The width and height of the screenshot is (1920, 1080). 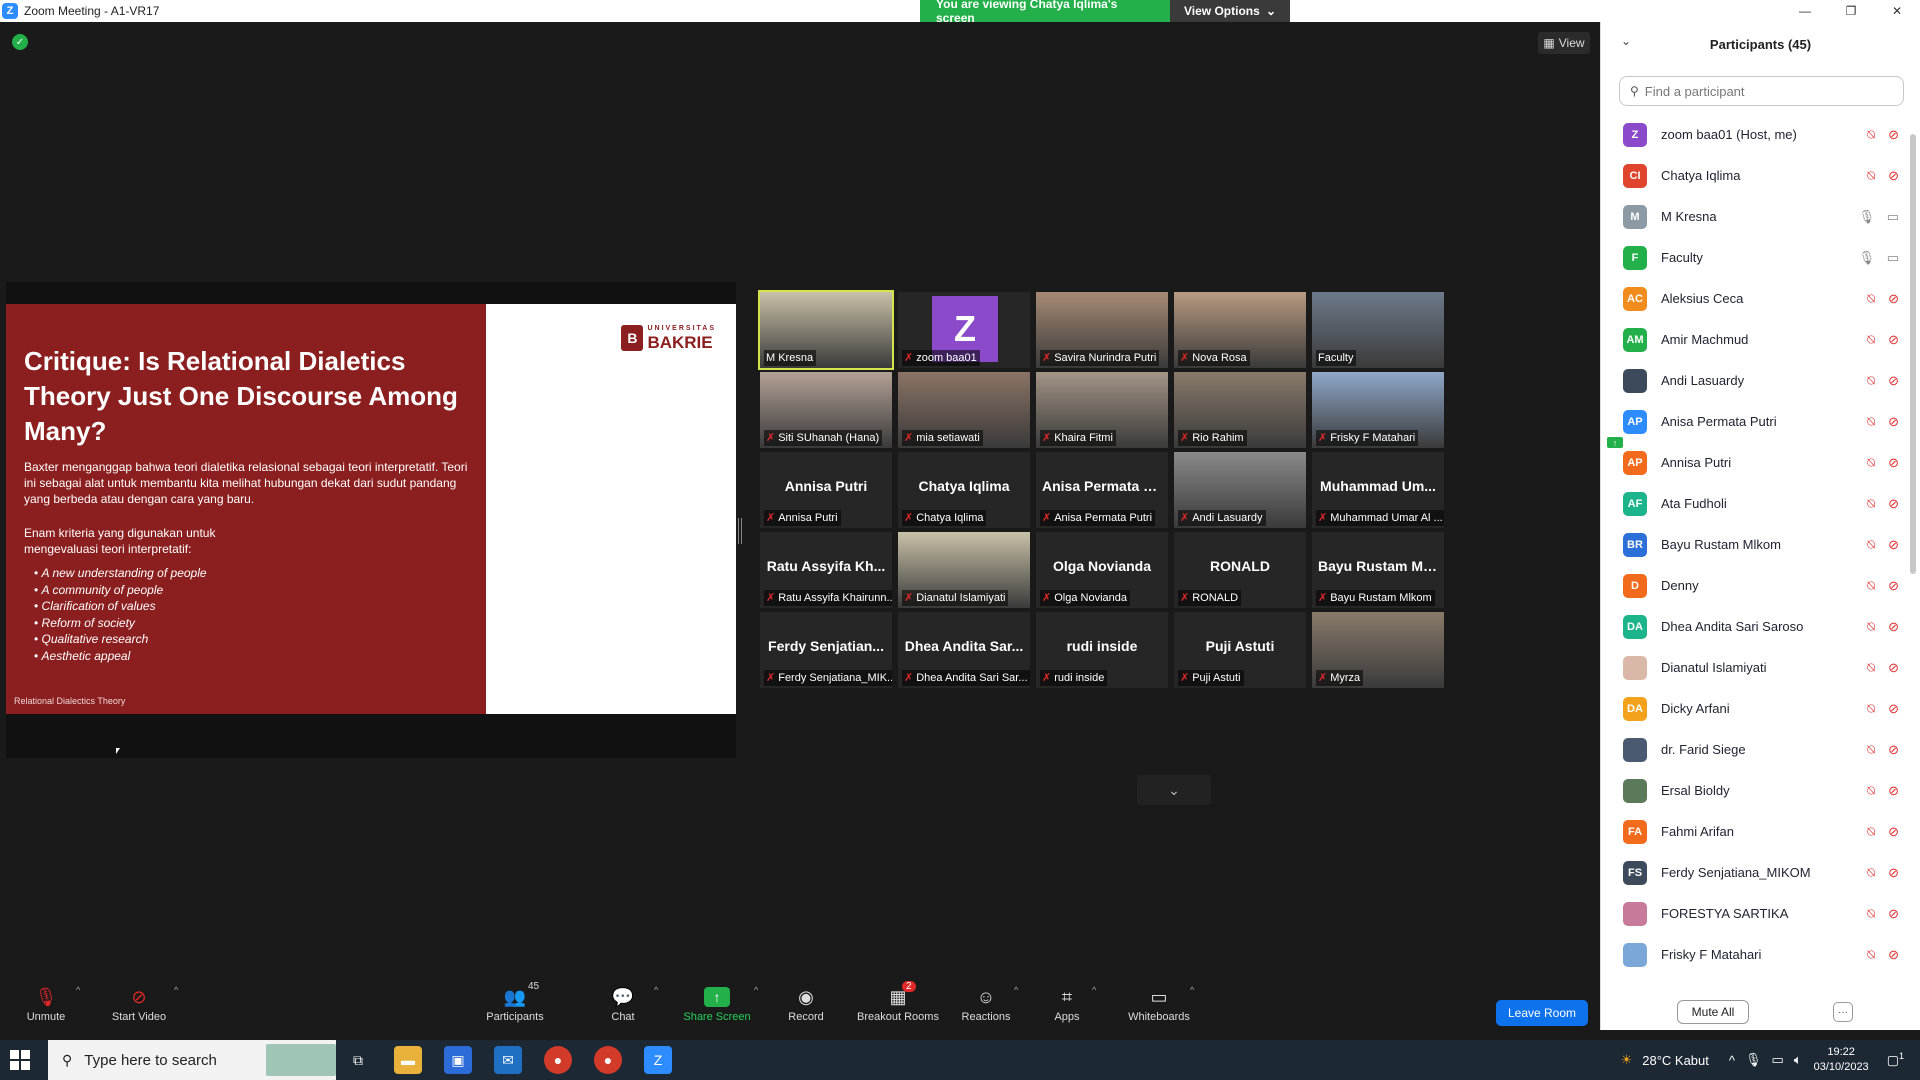 I want to click on participant-row: F Faculty 🎙︎ ▭, so click(x=1754, y=257).